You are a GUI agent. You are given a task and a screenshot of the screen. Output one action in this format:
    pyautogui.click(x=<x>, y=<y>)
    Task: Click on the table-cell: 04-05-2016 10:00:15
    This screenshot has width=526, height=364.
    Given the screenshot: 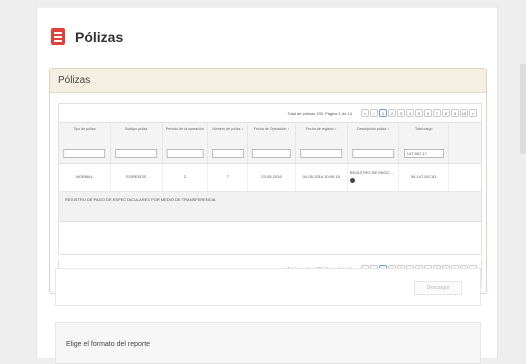 What is the action you would take?
    pyautogui.click(x=322, y=177)
    